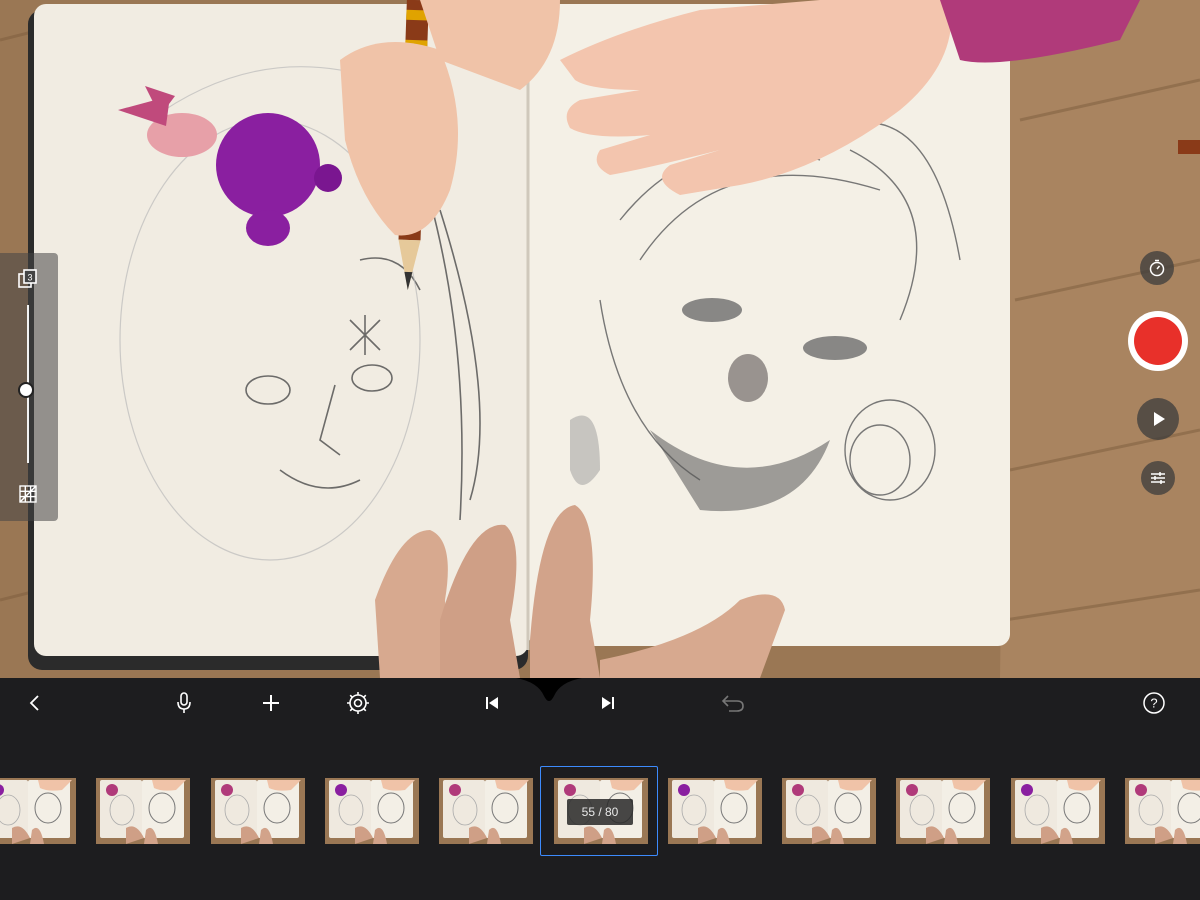  I want to click on frame-counter: 55 / 80, so click(600, 812).